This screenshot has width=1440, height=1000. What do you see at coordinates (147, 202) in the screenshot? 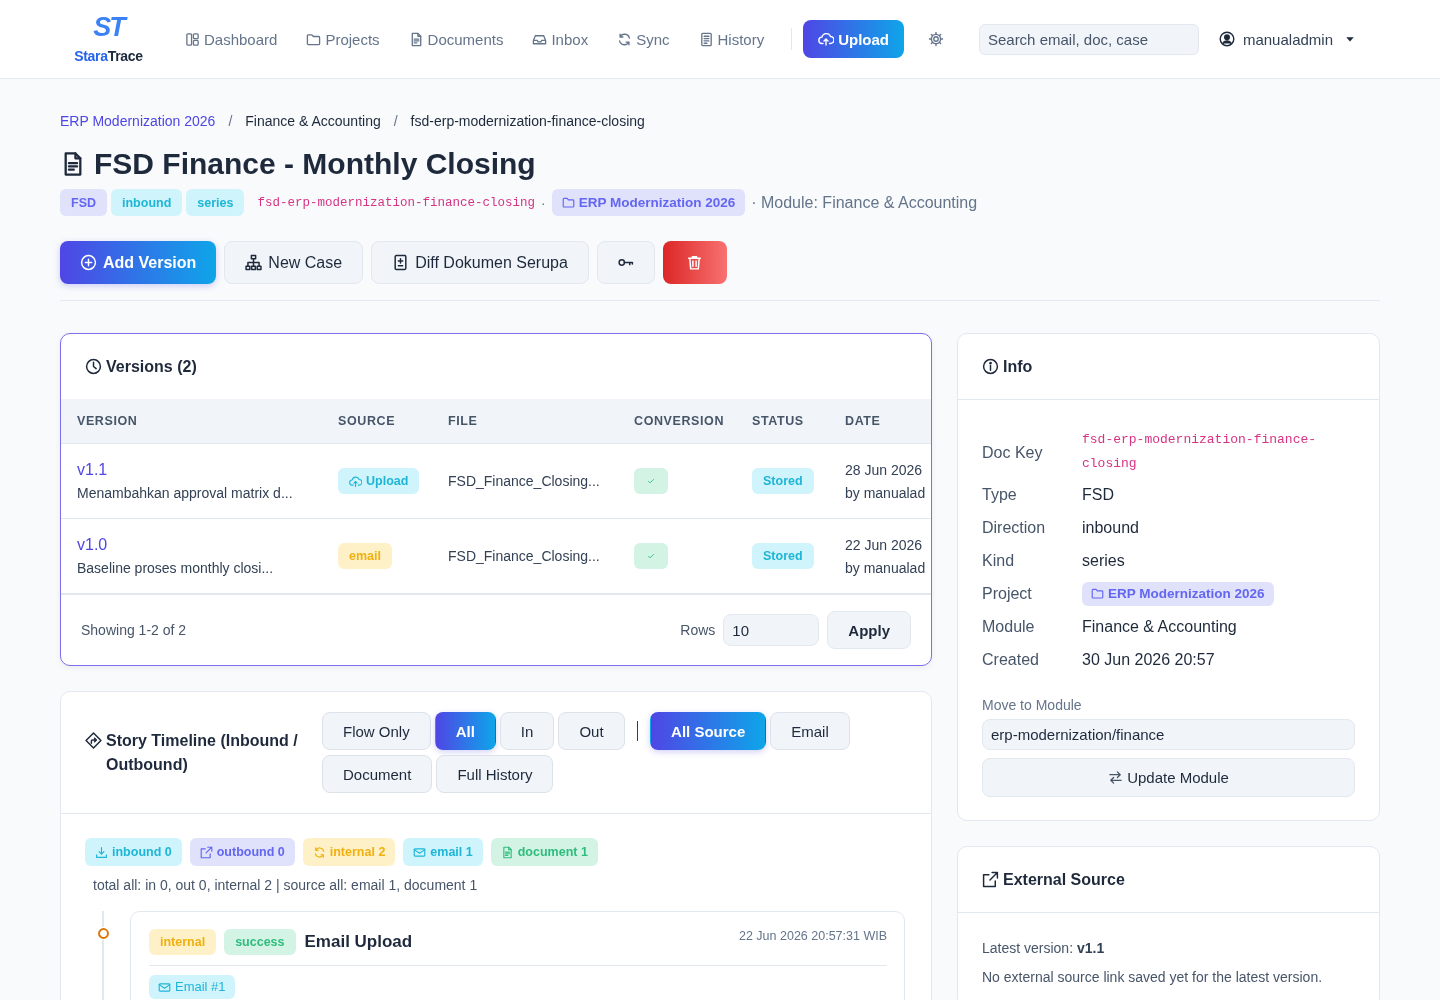
I see `tag-badge: inbound` at bounding box center [147, 202].